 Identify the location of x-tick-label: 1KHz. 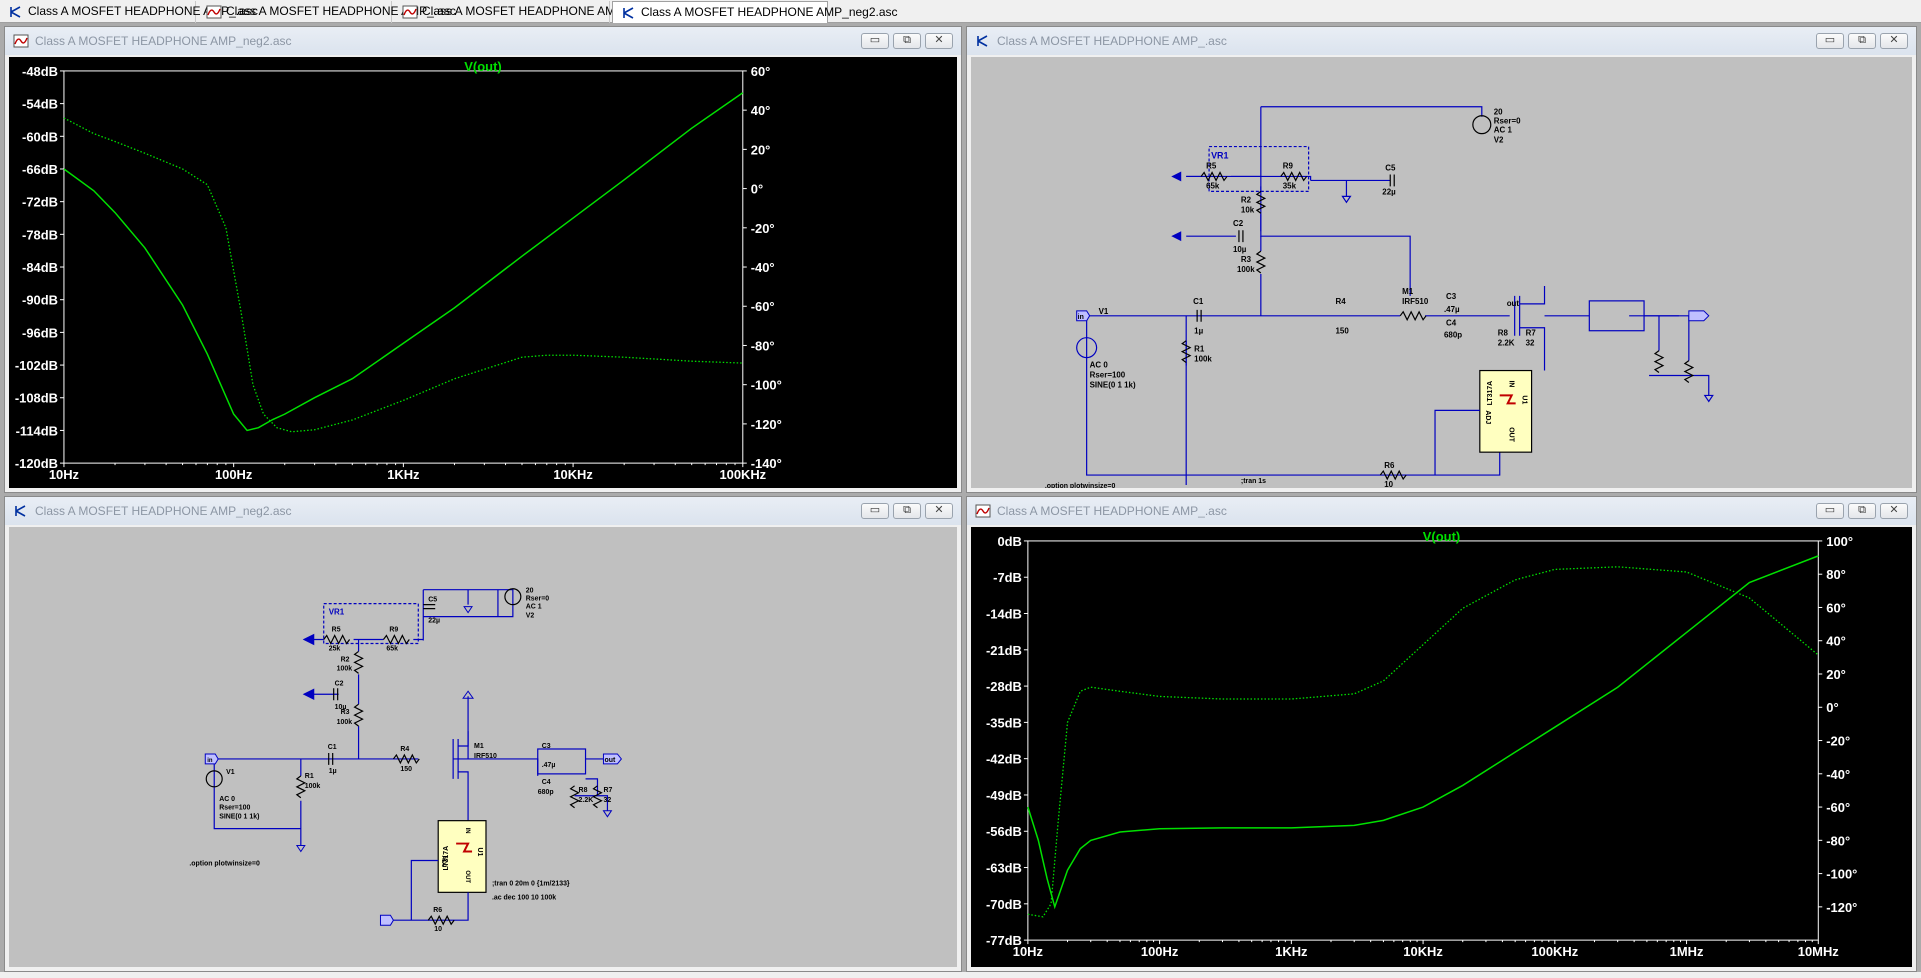
(1291, 951).